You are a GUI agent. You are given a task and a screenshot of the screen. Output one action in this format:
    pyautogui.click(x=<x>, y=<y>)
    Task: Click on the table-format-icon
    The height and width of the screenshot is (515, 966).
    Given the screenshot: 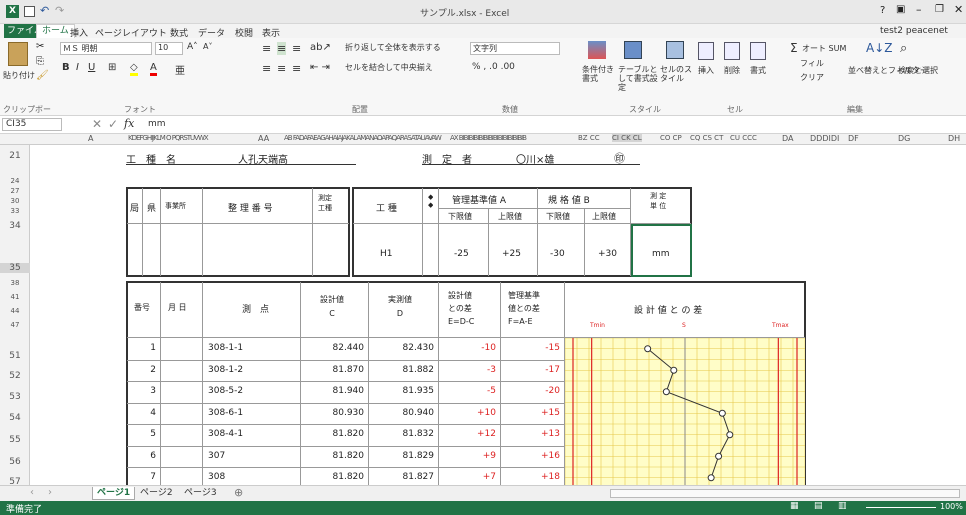 What is the action you would take?
    pyautogui.click(x=633, y=50)
    